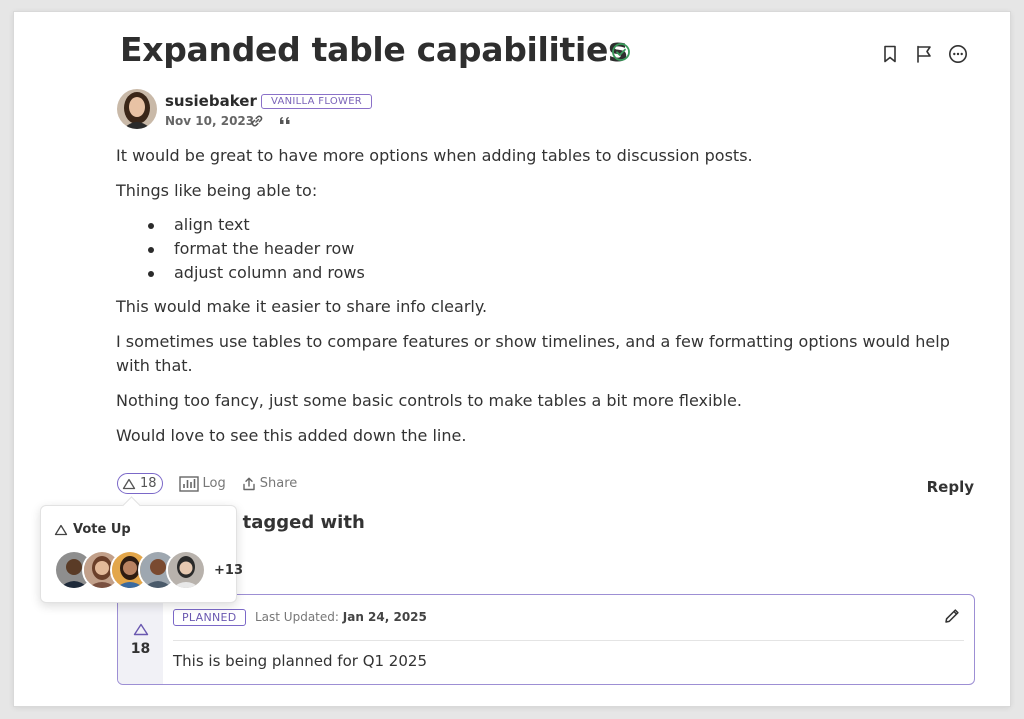 The width and height of the screenshot is (1024, 719). What do you see at coordinates (257, 121) in the screenshot?
I see `link-icon` at bounding box center [257, 121].